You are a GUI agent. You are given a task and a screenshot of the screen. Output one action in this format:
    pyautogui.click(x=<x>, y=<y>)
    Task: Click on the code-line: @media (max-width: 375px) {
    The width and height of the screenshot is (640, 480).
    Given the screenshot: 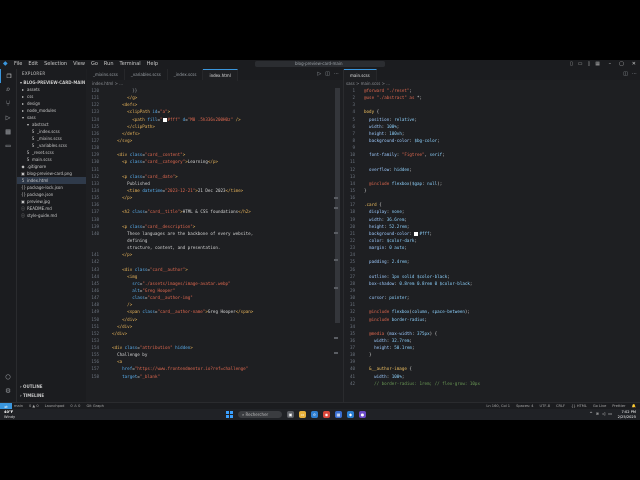 What is the action you would take?
    pyautogui.click(x=422, y=333)
    